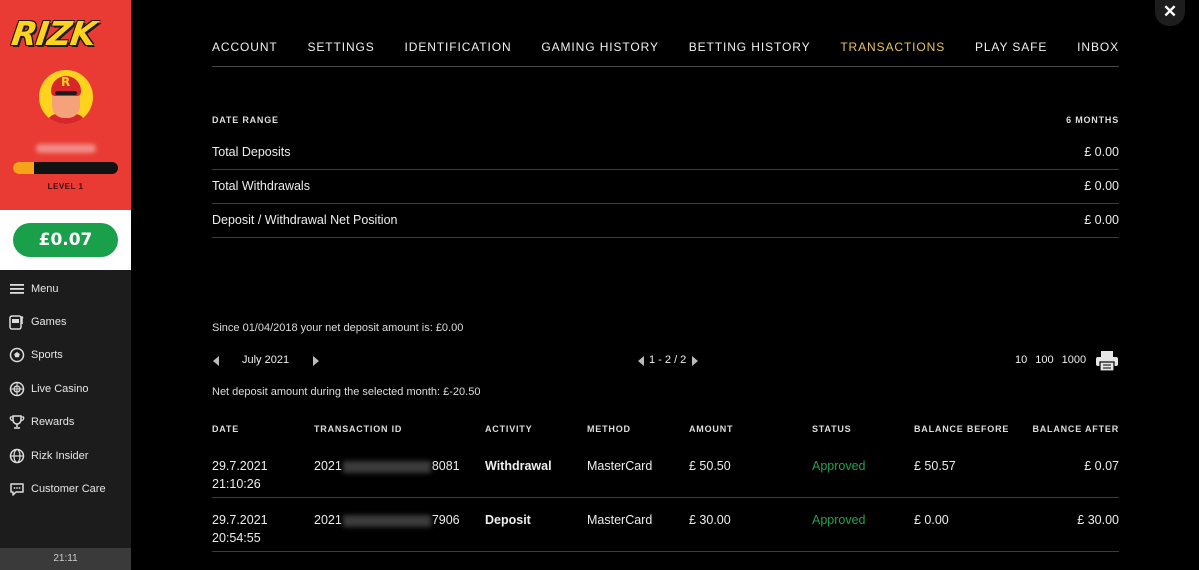 The height and width of the screenshot is (570, 1199). I want to click on tab-gaming-history: GAMING HISTORY, so click(600, 53).